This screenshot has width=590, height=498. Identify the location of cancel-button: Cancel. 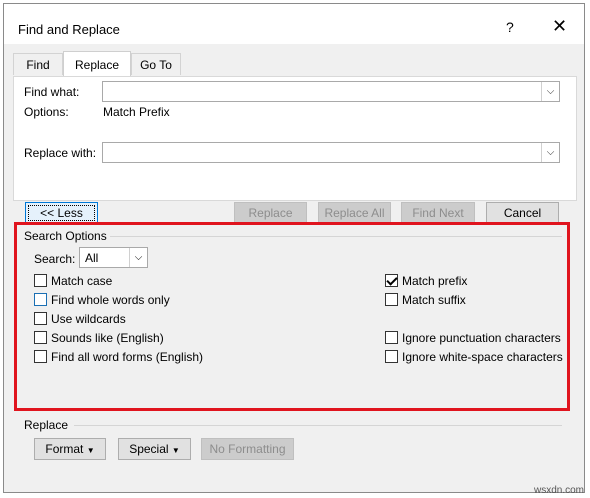
(522, 213).